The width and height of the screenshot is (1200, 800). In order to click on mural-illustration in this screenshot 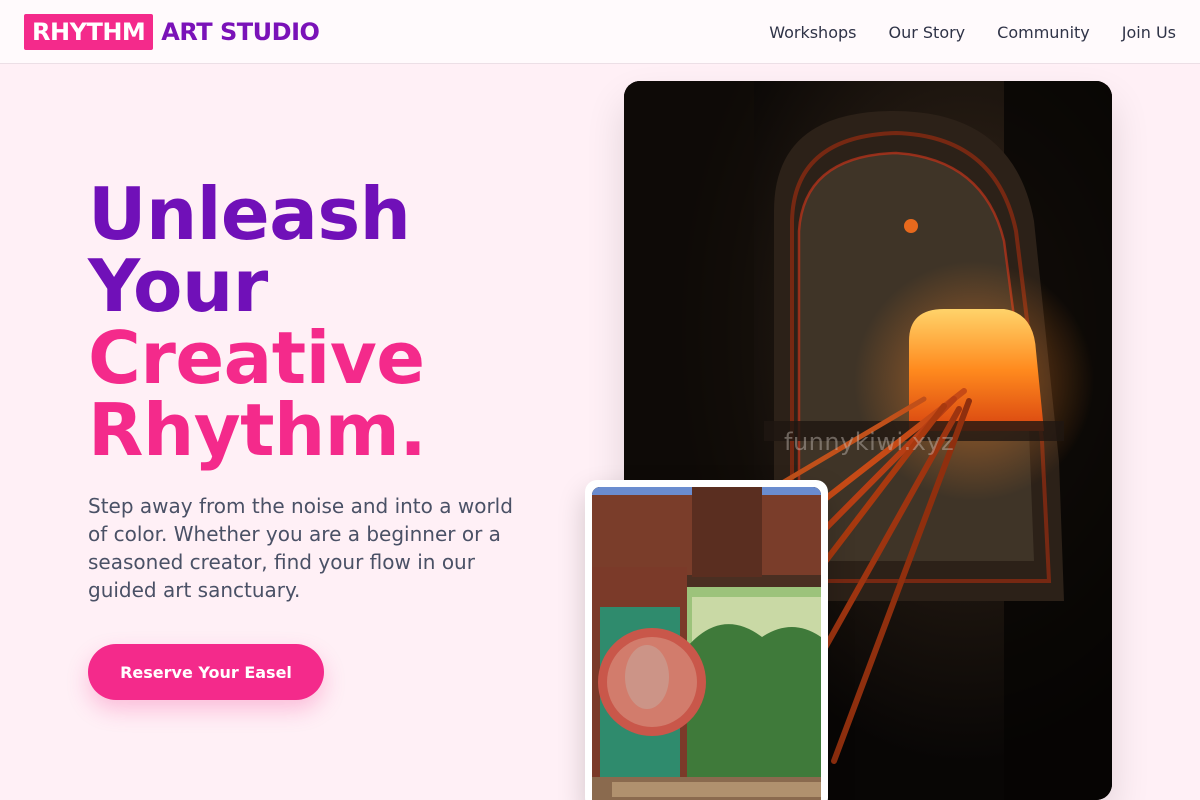, I will do `click(706, 643)`.